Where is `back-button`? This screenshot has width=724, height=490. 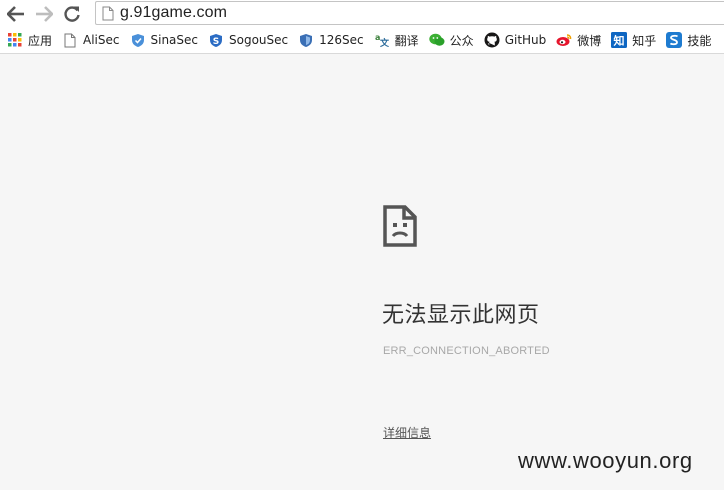 back-button is located at coordinates (16, 14).